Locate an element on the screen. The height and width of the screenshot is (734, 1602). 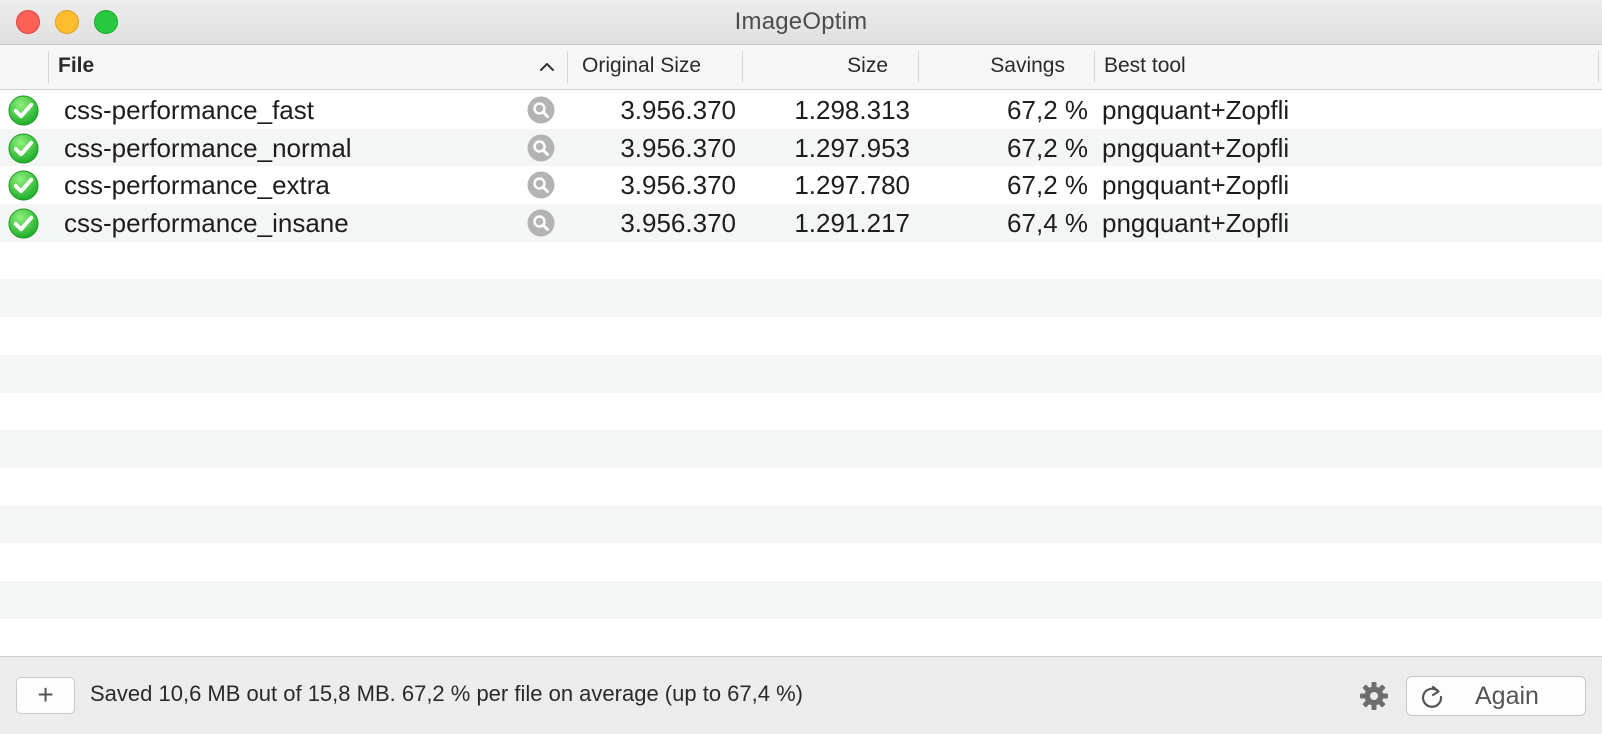
title-bar: ImageOptim is located at coordinates (801, 22).